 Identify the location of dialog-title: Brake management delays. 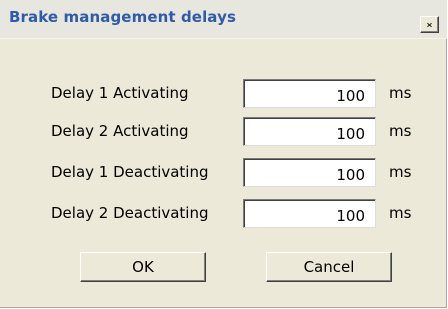
(122, 17).